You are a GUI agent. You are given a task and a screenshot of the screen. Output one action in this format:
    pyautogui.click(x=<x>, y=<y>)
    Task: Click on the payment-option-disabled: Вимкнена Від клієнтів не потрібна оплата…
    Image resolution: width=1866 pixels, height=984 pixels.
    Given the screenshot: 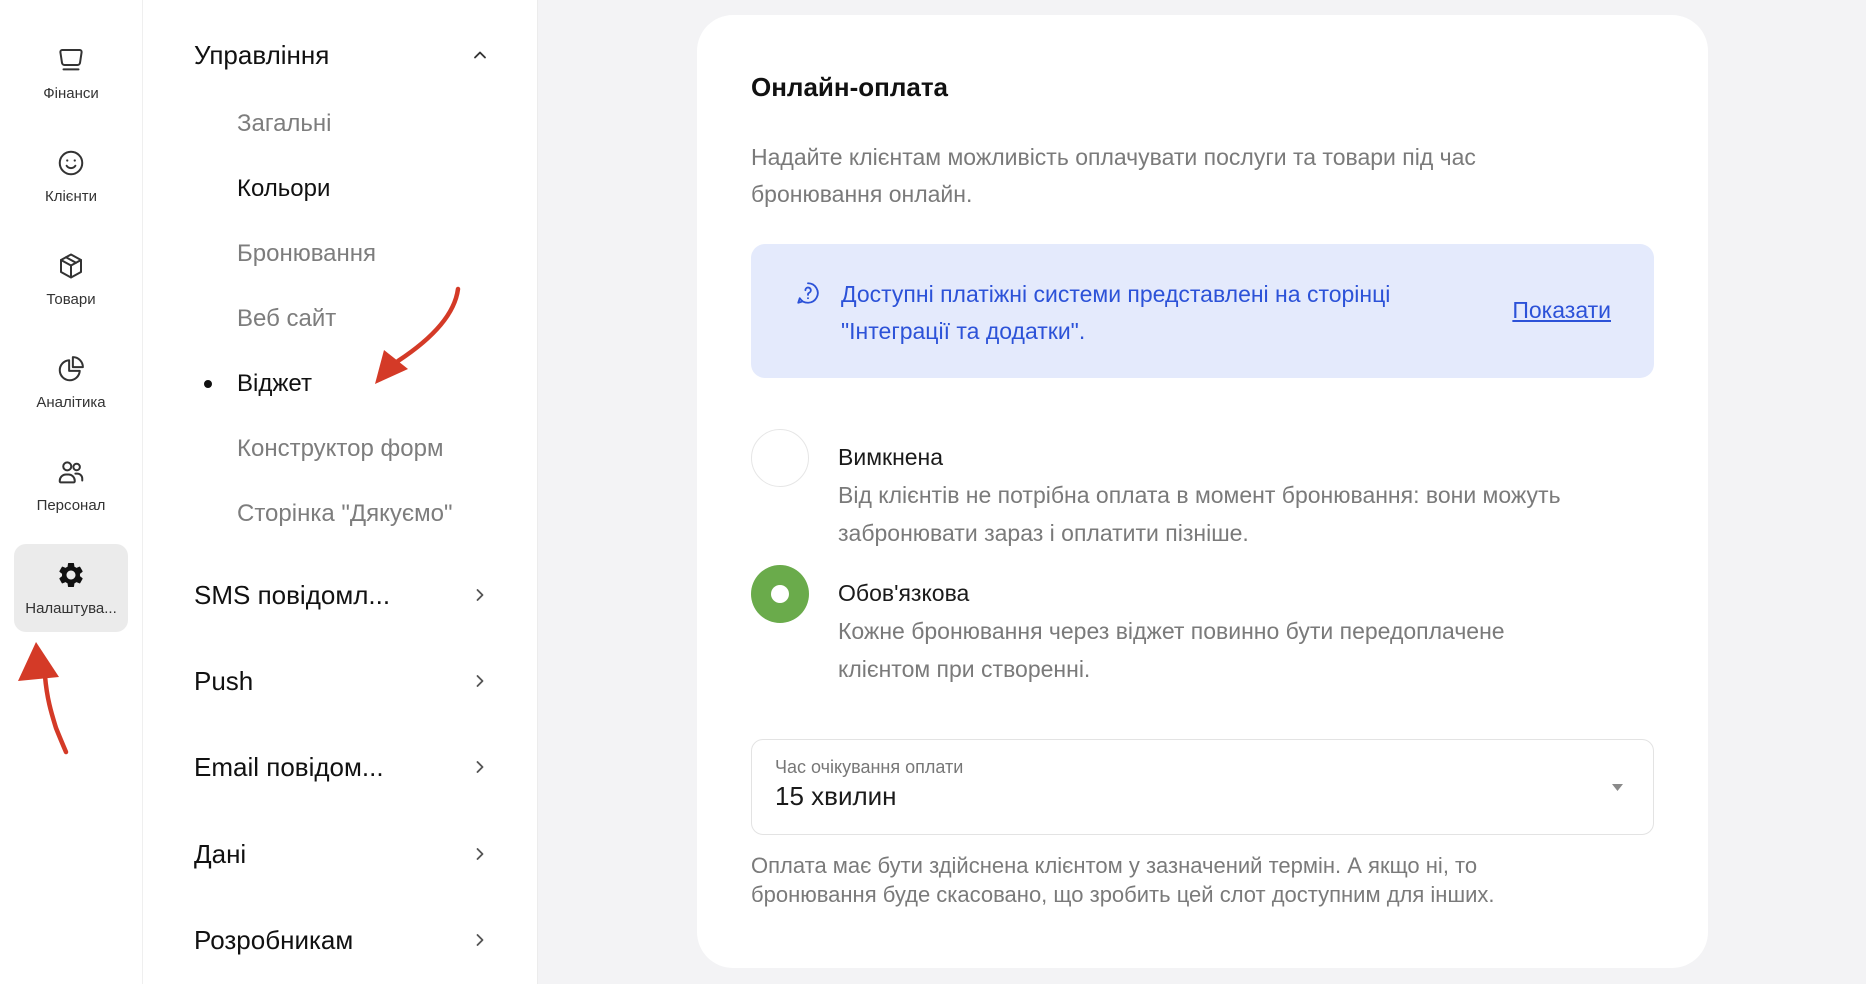 What is the action you would take?
    pyautogui.click(x=1202, y=494)
    